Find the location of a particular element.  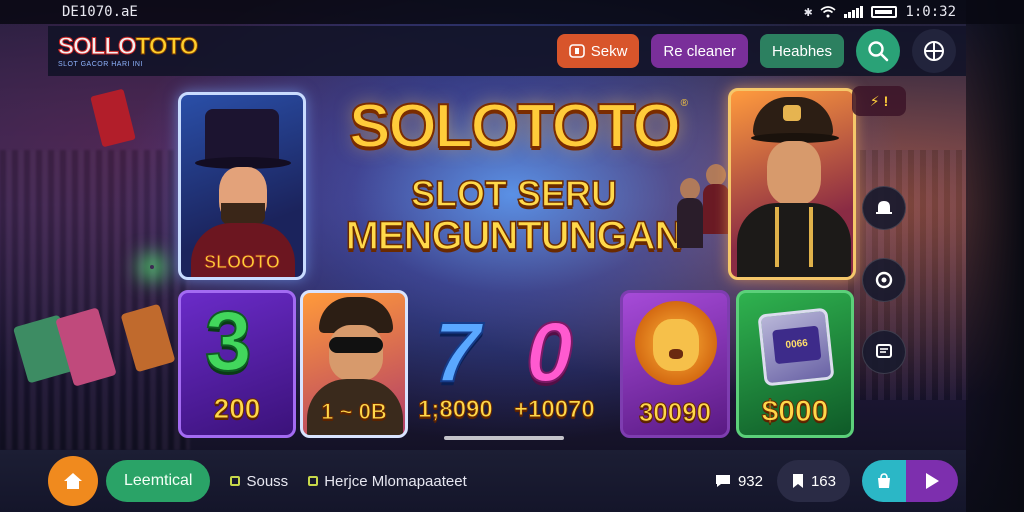

bottom-link-label: Herjce Mlomapaateet is located at coordinates (395, 481).